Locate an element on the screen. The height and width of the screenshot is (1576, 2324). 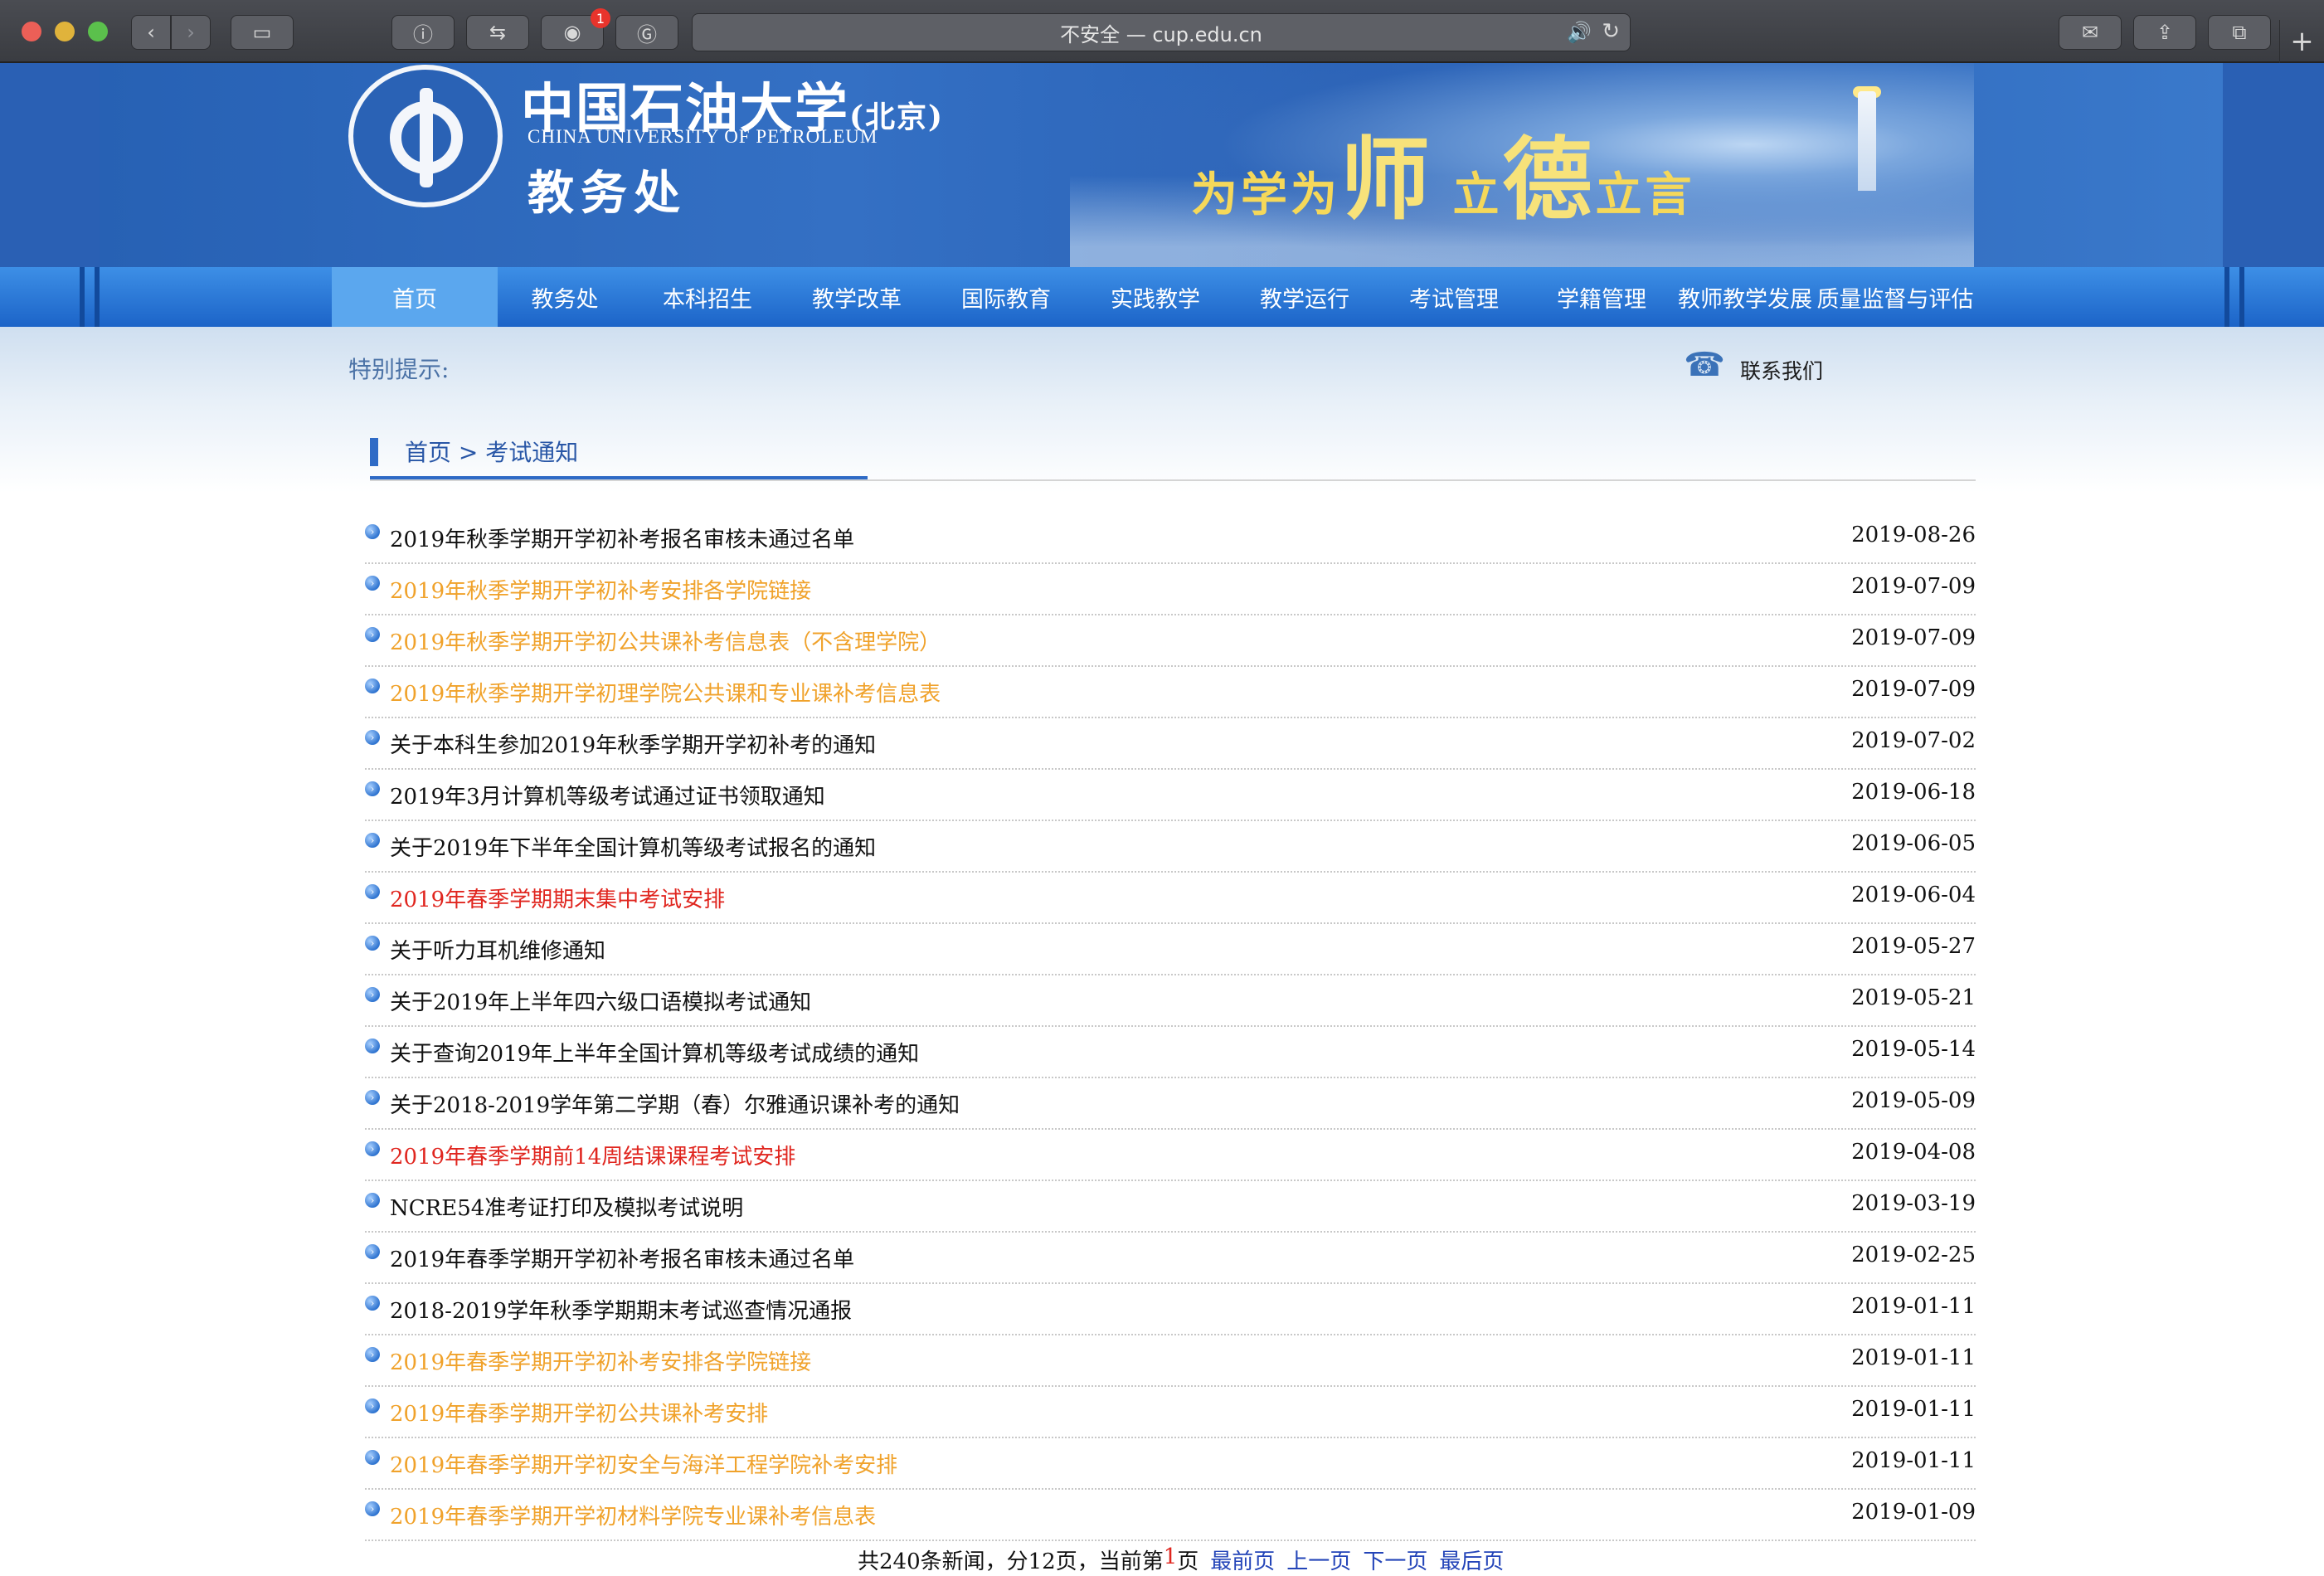
news-row: › 2018-2019学年秋季学期期末考试巡查情况通报 2019-01-11 is located at coordinates (1170, 1309).